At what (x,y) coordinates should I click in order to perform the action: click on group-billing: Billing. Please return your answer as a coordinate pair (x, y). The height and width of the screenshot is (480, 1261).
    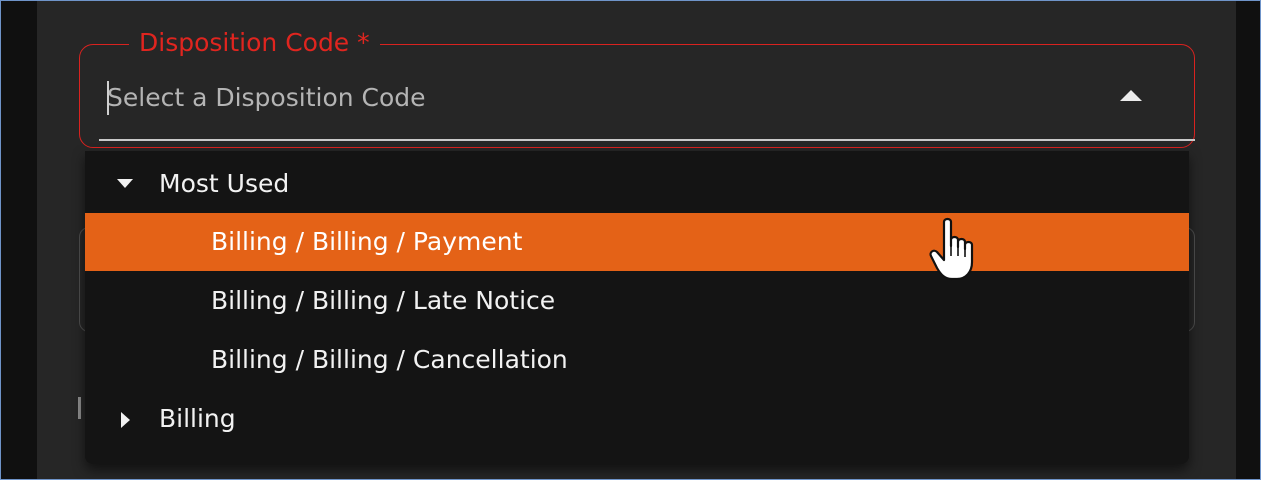
    Looking at the image, I should click on (637, 419).